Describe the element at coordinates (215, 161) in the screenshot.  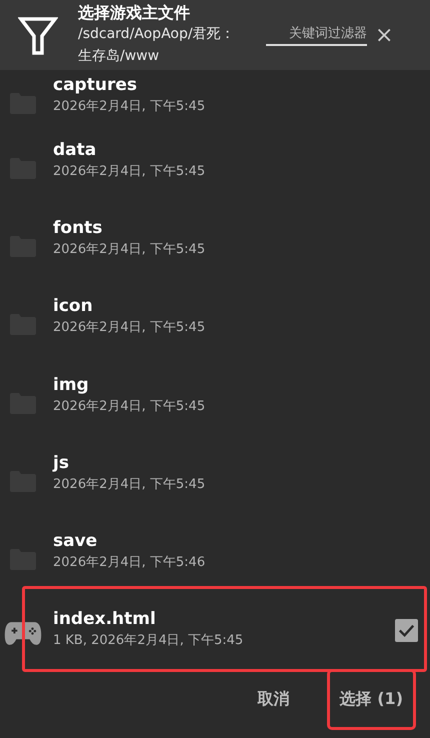
I see `file-row: data 2026年2月4日, 下午5:45` at that location.